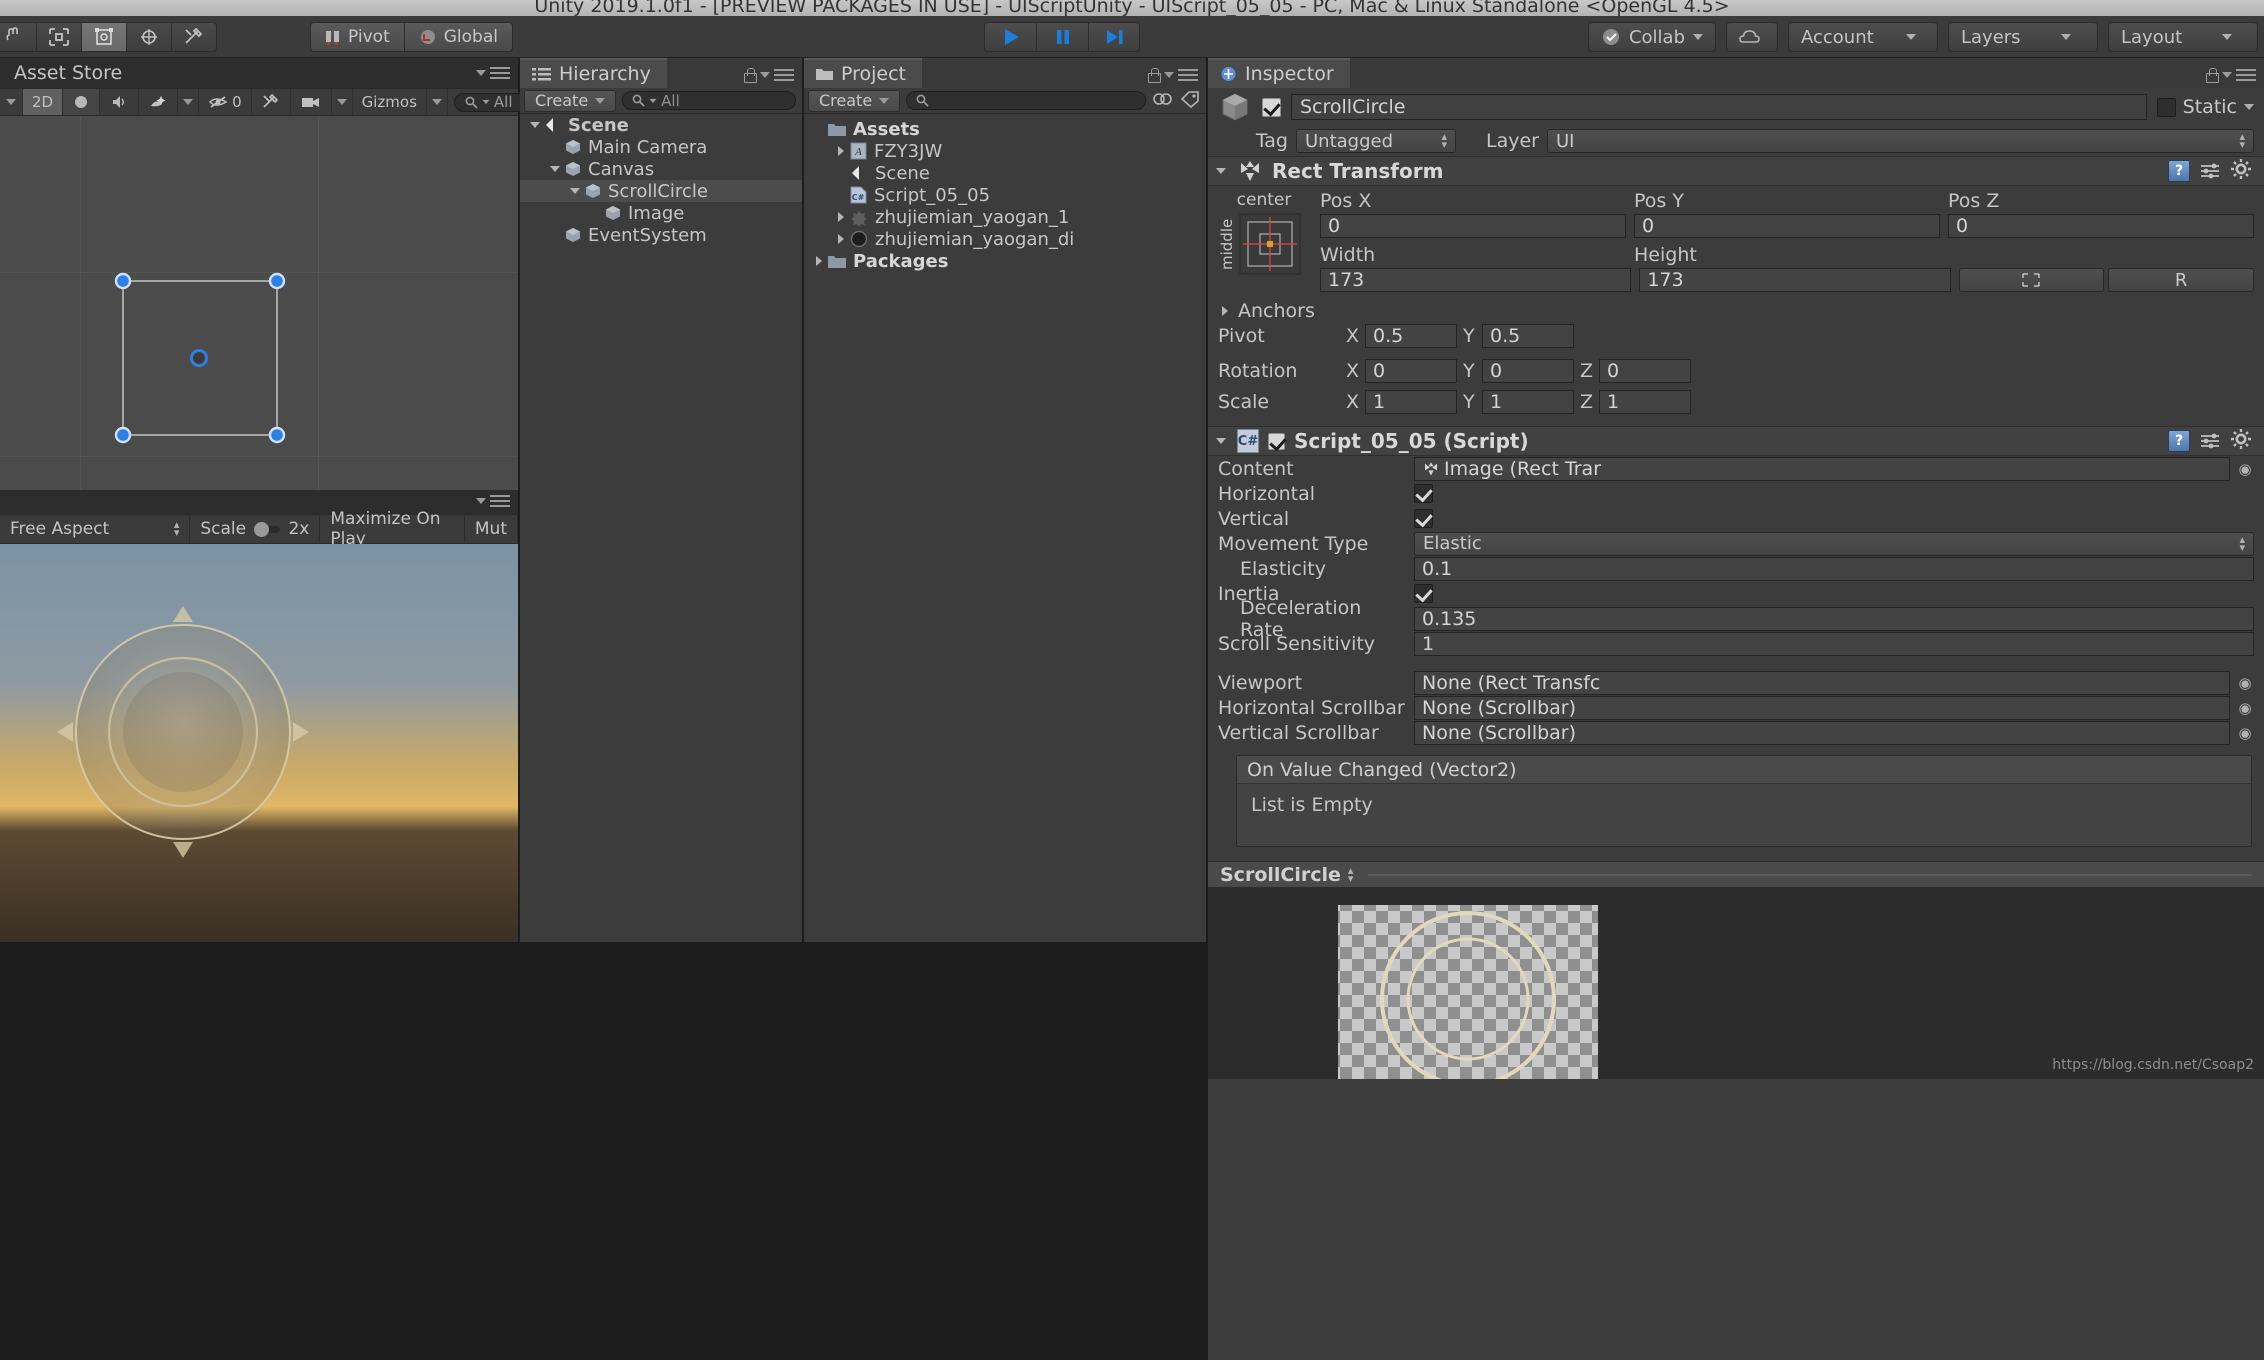 The image size is (2264, 1360). I want to click on account-button: Account, so click(1863, 37).